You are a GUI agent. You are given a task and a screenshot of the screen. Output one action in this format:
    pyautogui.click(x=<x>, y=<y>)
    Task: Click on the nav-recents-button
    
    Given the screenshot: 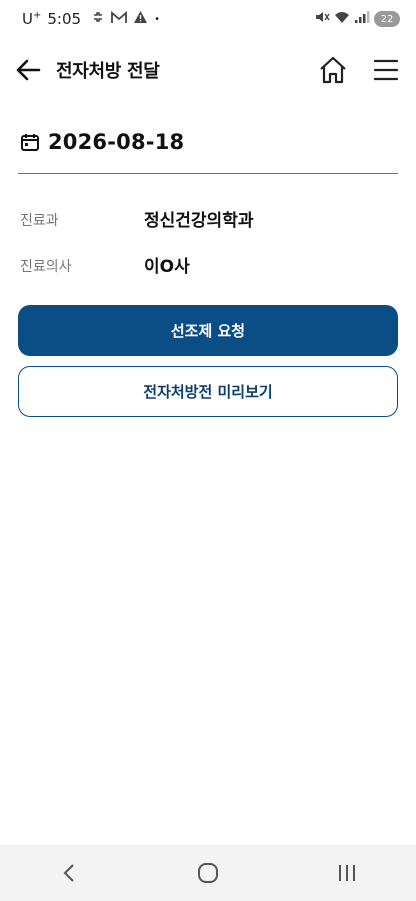 What is the action you would take?
    pyautogui.click(x=347, y=873)
    